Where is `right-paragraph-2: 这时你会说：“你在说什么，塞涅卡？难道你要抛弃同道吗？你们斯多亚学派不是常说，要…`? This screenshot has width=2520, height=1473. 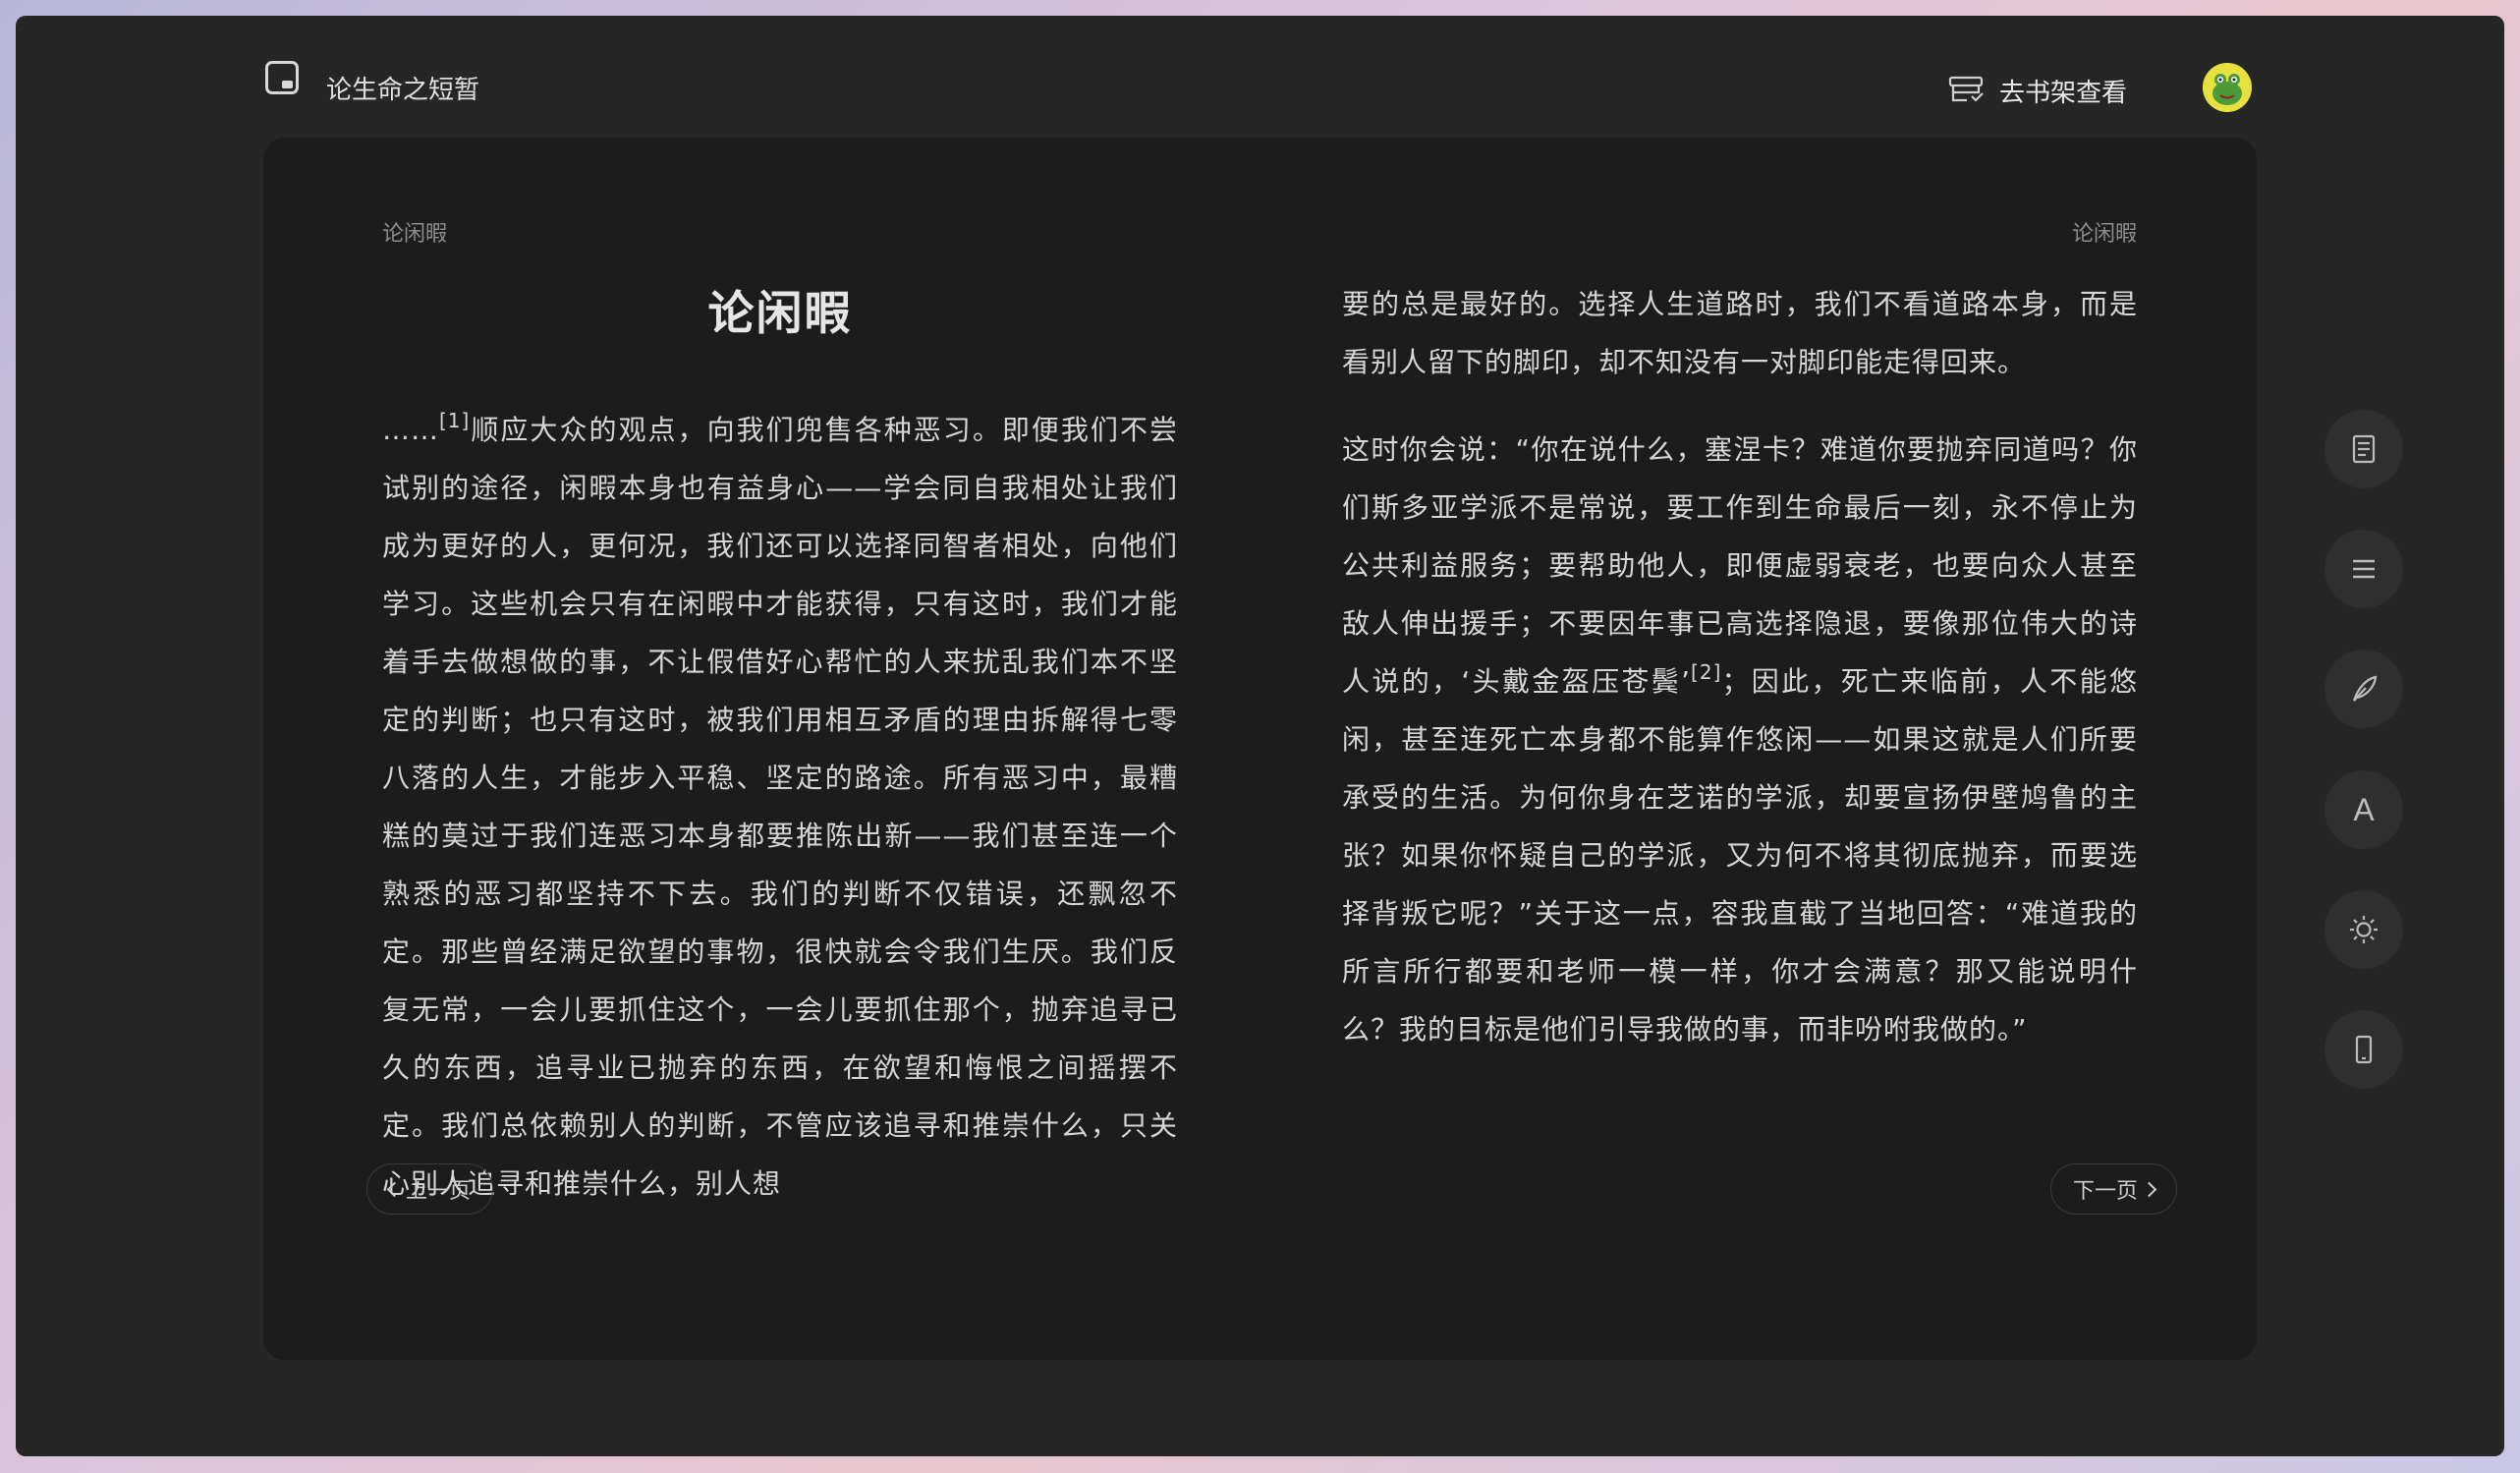
right-paragraph-2: 这时你会说：“你在说什么，塞涅卡？难道你要抛弃同道吗？你们斯多亚学派不是常说，要… is located at coordinates (1740, 739).